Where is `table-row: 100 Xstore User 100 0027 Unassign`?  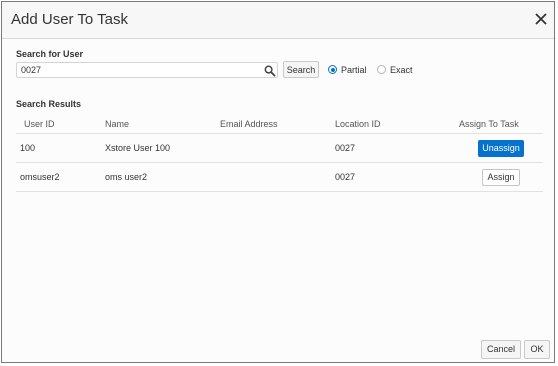
table-row: 100 Xstore User 100 0027 Unassign is located at coordinates (279, 148).